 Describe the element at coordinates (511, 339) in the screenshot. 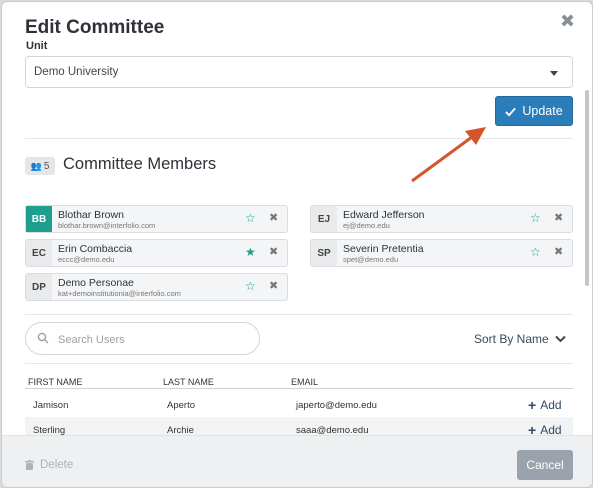

I see `sort-label: Sort By Name` at that location.